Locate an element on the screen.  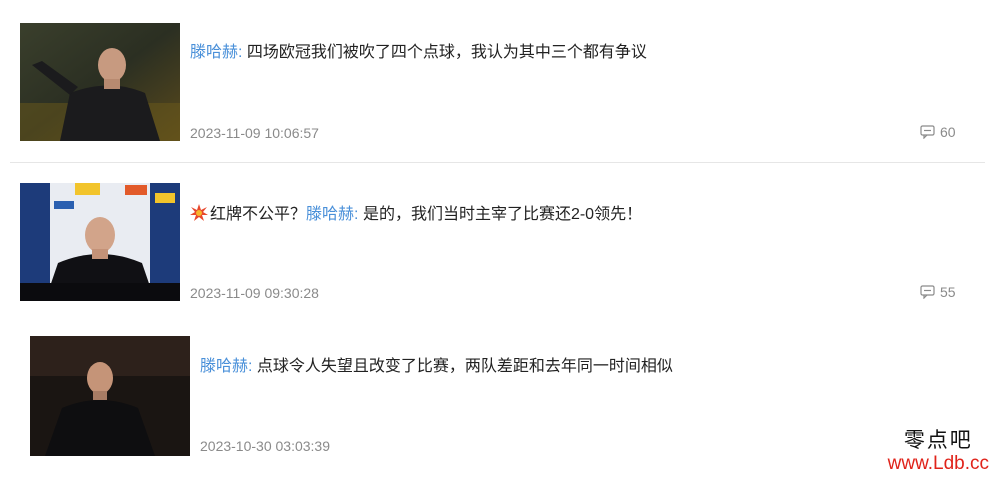
site-watermark: 零点吧 www.Ldb.cc is located at coordinates (938, 452).